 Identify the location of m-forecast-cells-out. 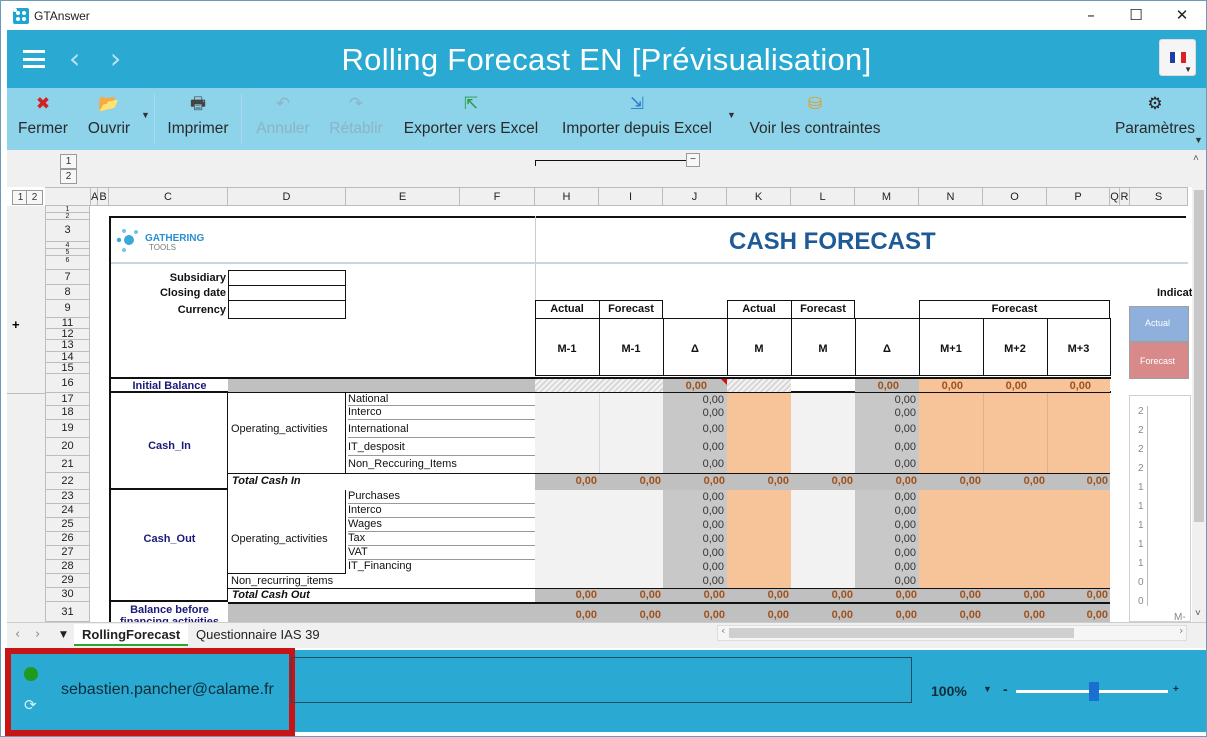
(823, 539).